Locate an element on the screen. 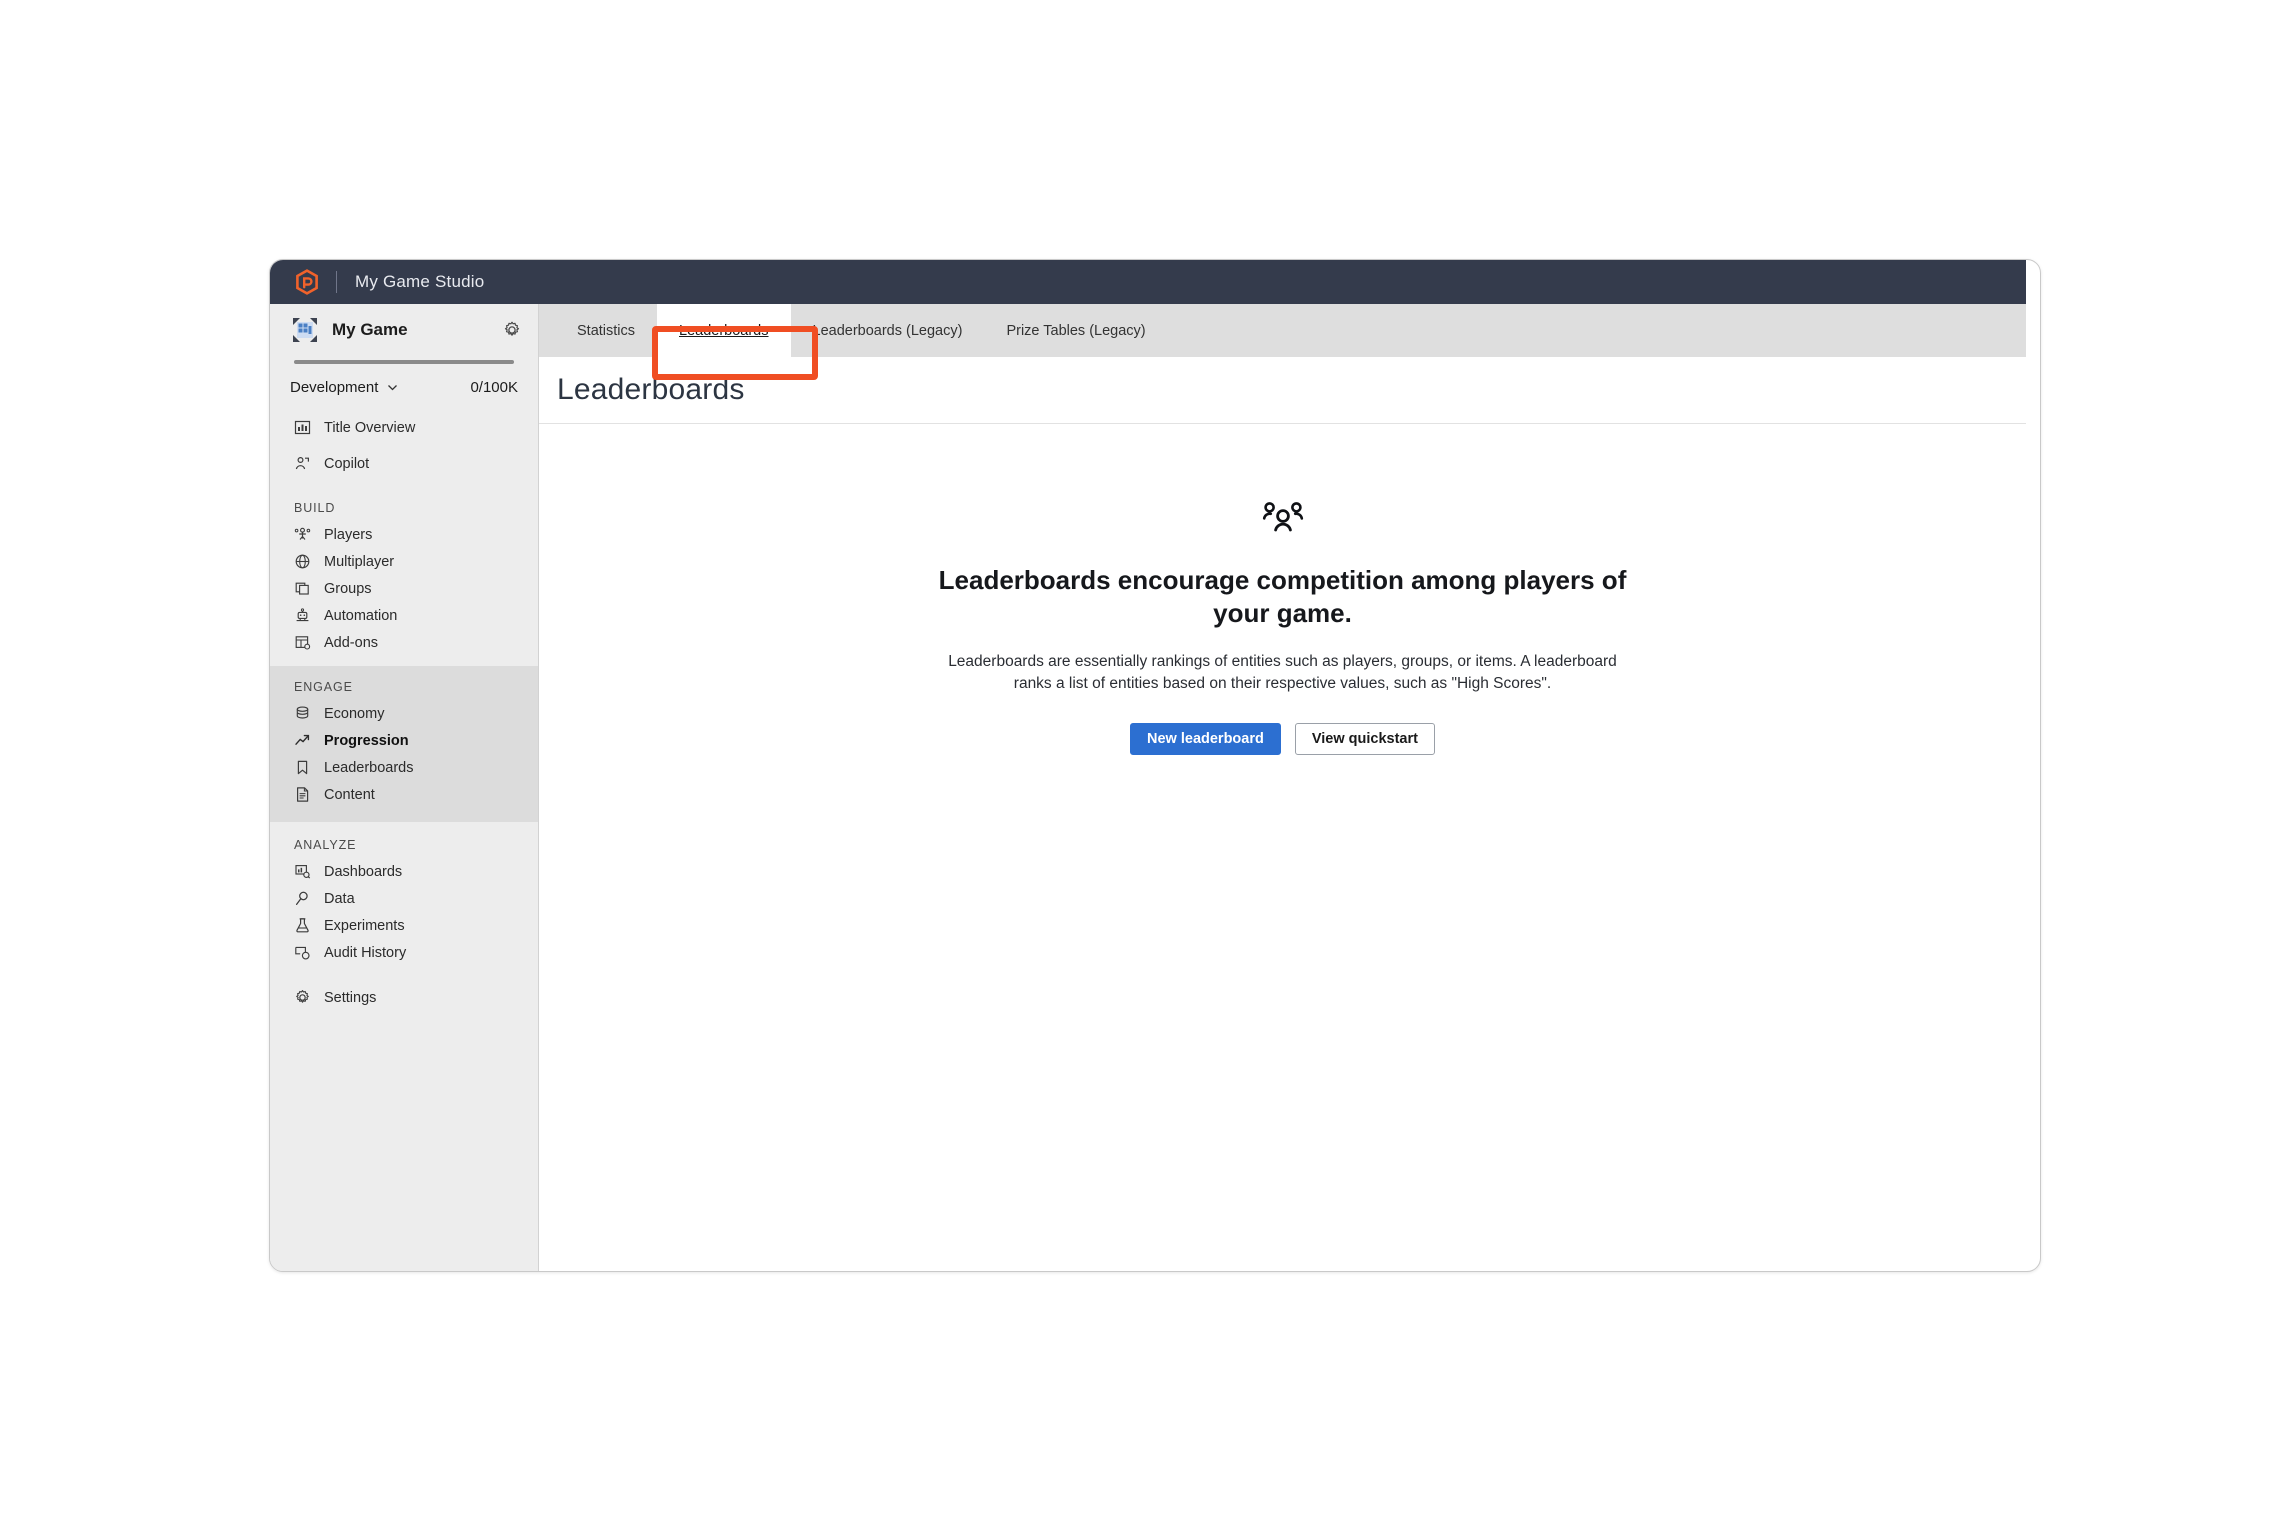 This screenshot has height=1528, width=2282. sidebar-item-progression: Progression is located at coordinates (404, 740).